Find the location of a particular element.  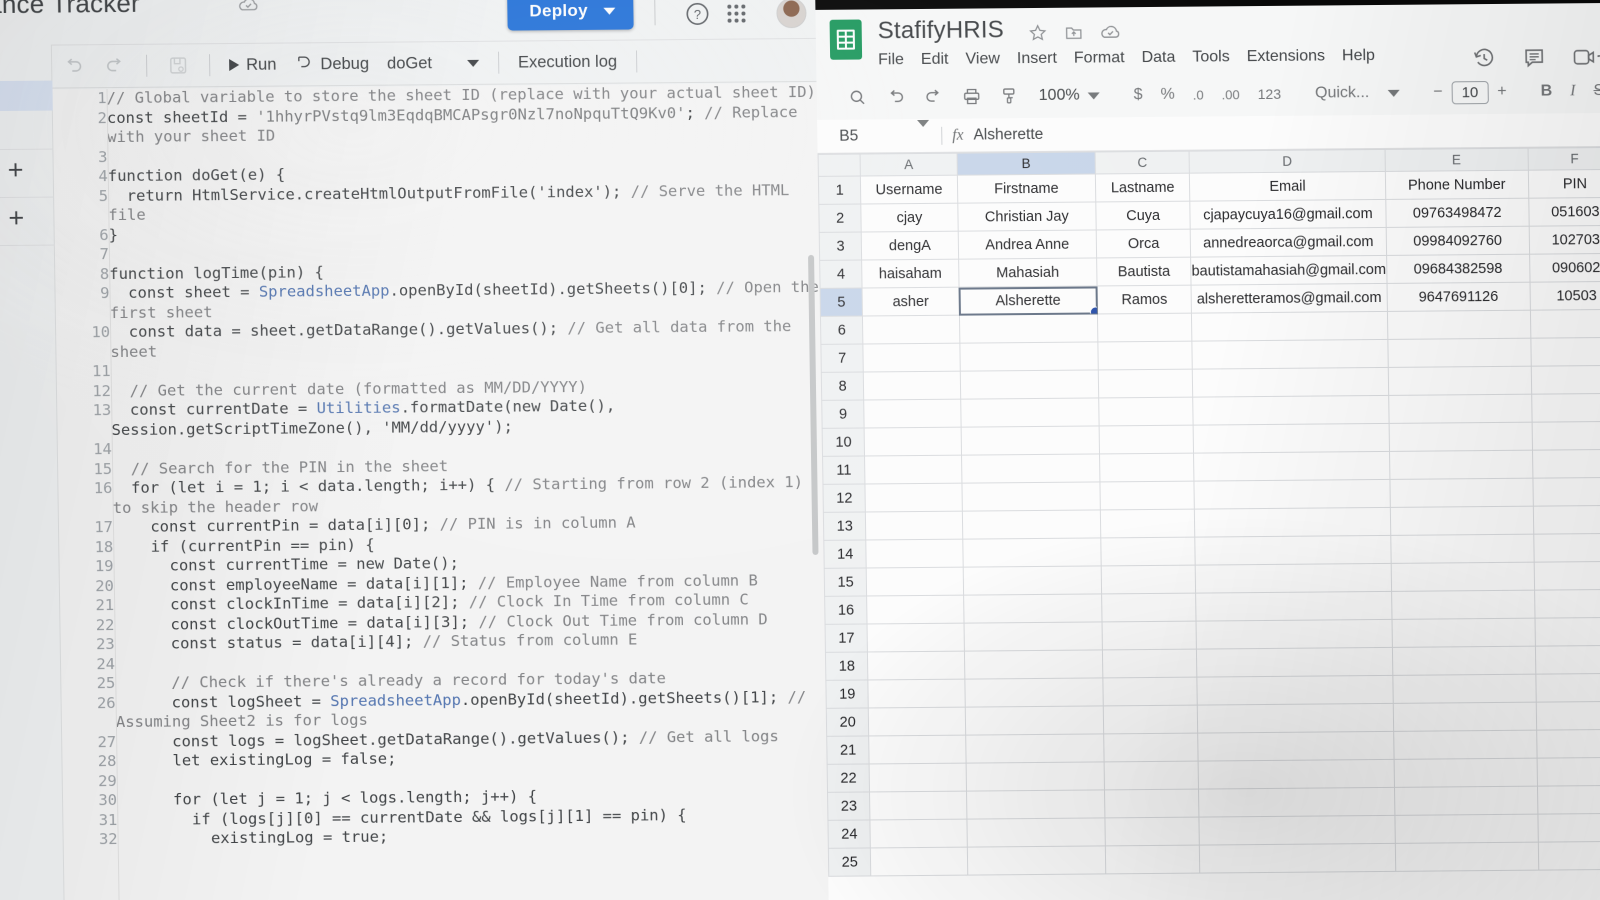

search-icon is located at coordinates (858, 97).